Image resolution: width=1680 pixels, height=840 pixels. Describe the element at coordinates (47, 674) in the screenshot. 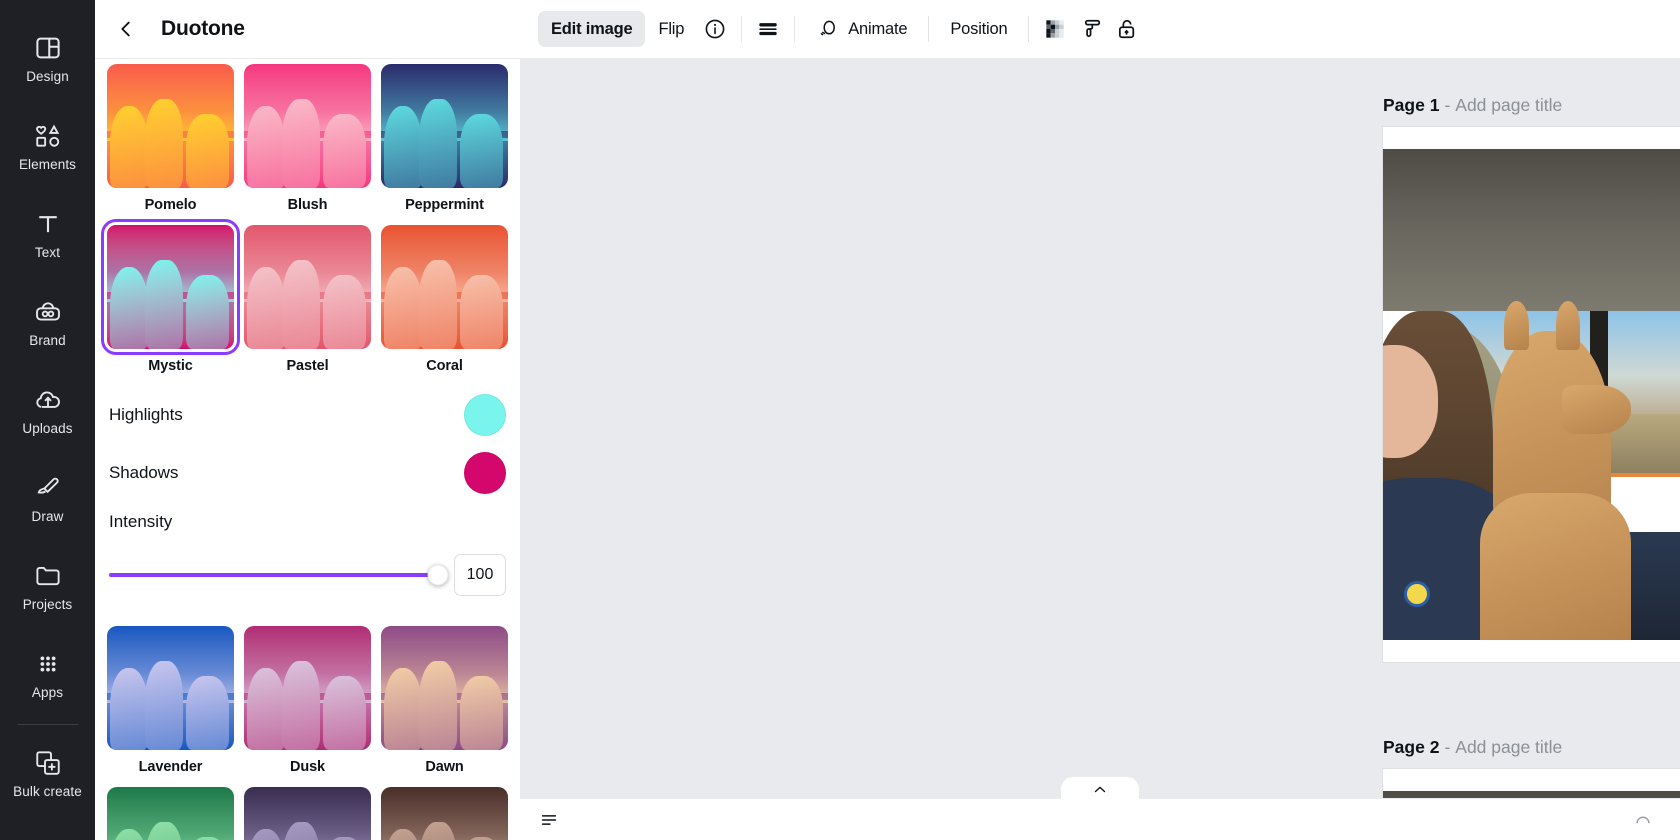

I see `sidebar-item-apps: Apps` at that location.